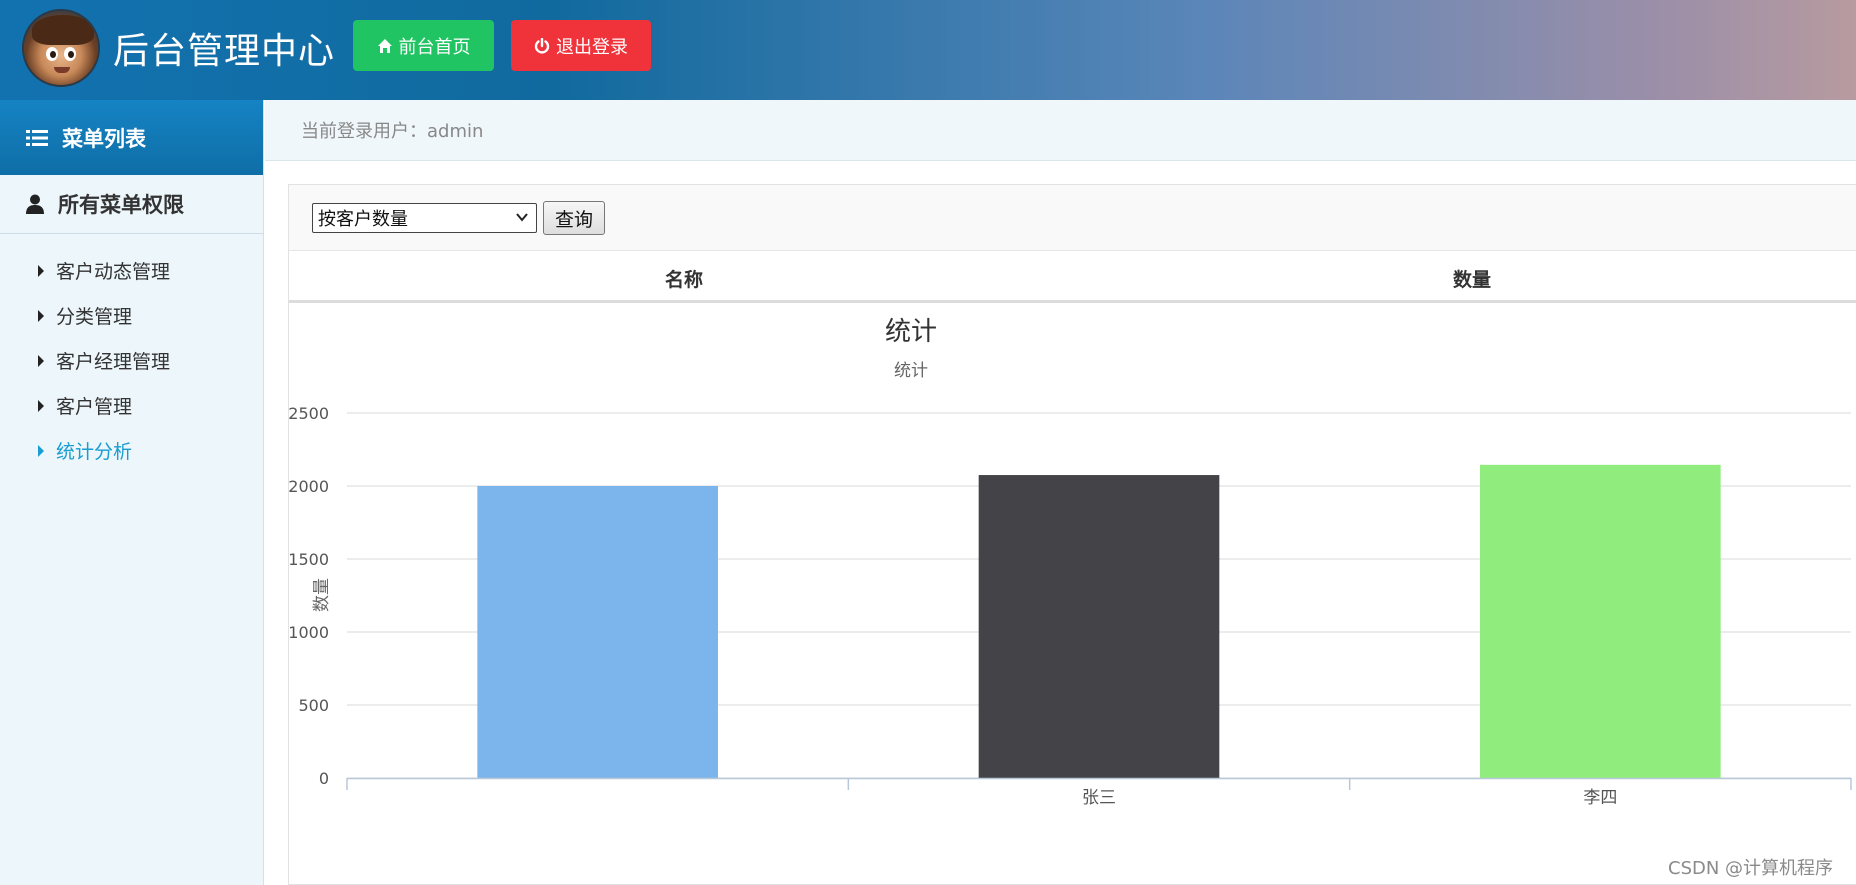 This screenshot has height=885, width=1856. I want to click on y-tick-label: 2500, so click(309, 413).